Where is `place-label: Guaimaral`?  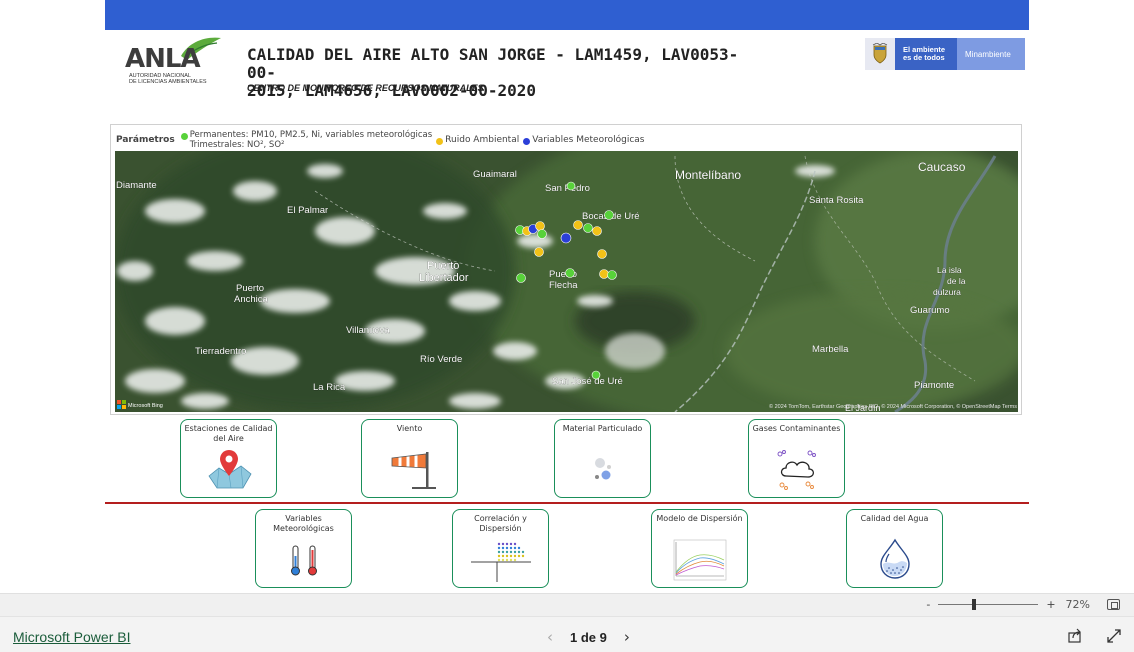 place-label: Guaimaral is located at coordinates (495, 174).